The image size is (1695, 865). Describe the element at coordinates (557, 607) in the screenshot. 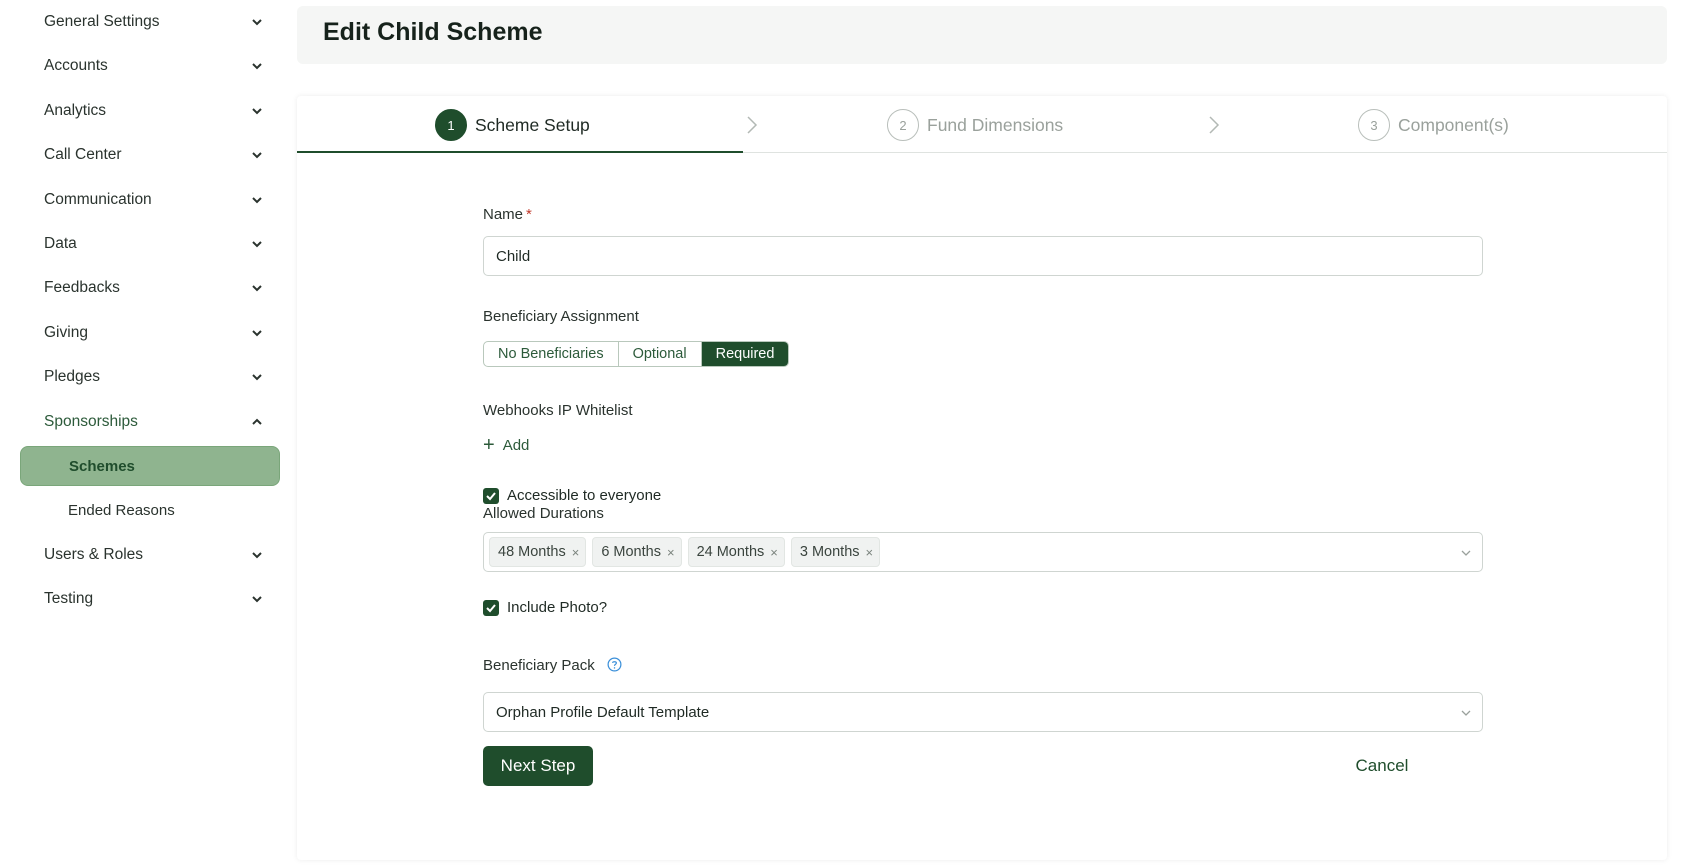

I see `include-photo-label: Include Photo?` at that location.